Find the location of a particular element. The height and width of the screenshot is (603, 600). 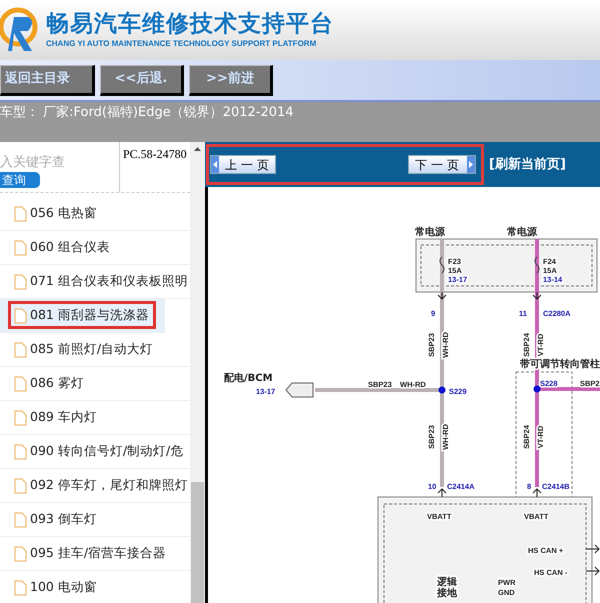

diagram-label: 接地 is located at coordinates (447, 593).